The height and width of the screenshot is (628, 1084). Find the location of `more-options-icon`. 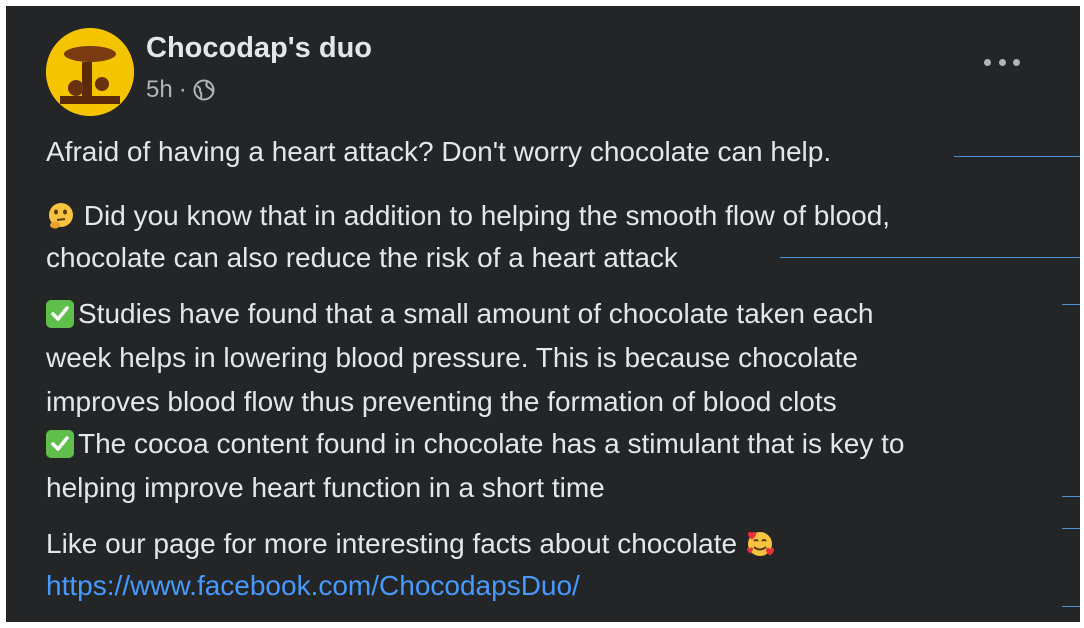

more-options-icon is located at coordinates (1002, 62).